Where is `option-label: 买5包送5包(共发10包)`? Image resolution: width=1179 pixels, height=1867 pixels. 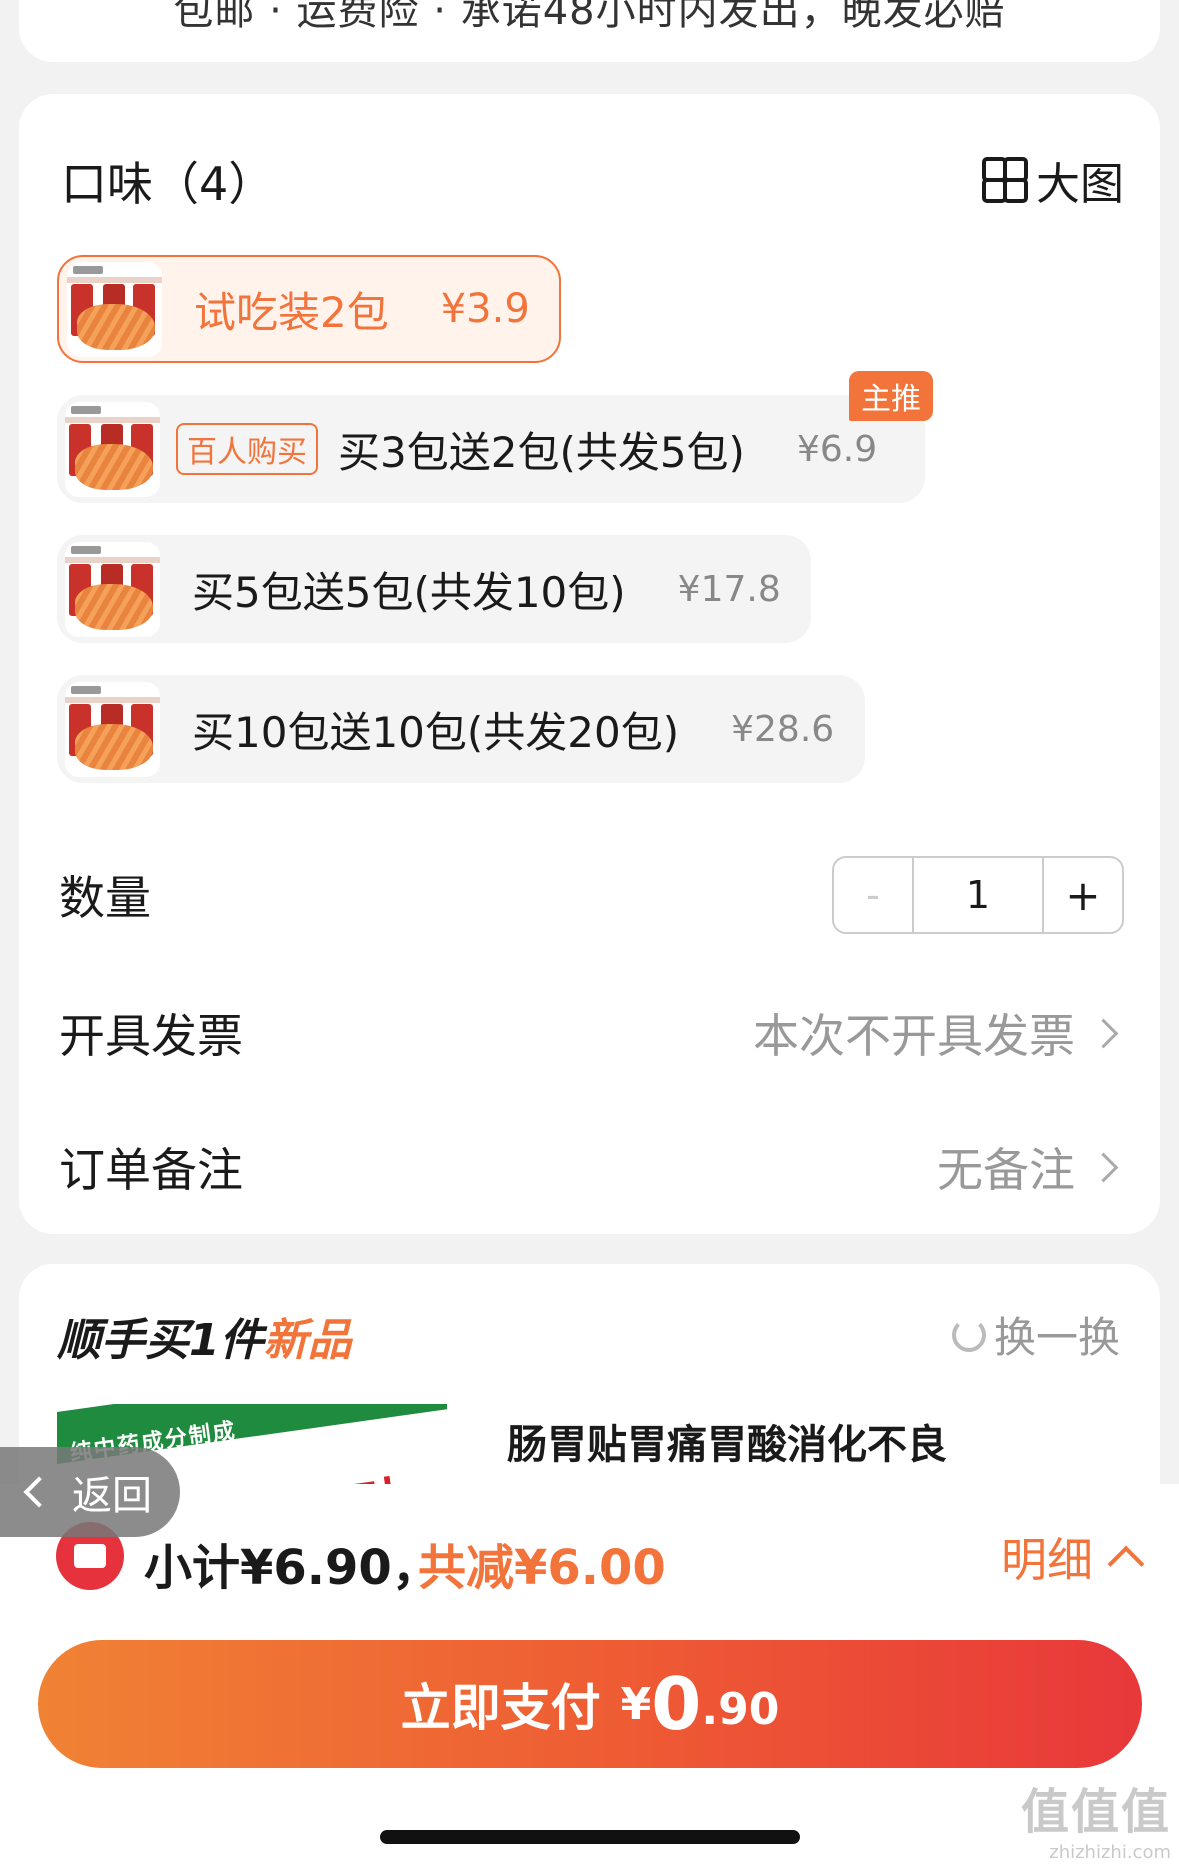 option-label: 买5包送5包(共发10包) is located at coordinates (409, 592).